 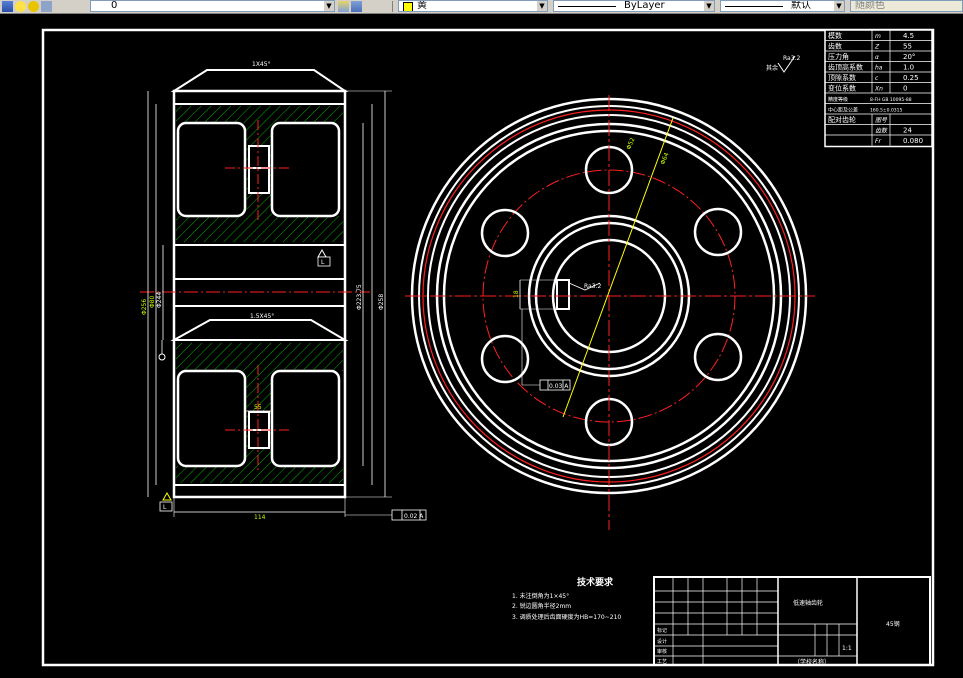 I want to click on gear-table-symbol: Fr, so click(x=878, y=141).